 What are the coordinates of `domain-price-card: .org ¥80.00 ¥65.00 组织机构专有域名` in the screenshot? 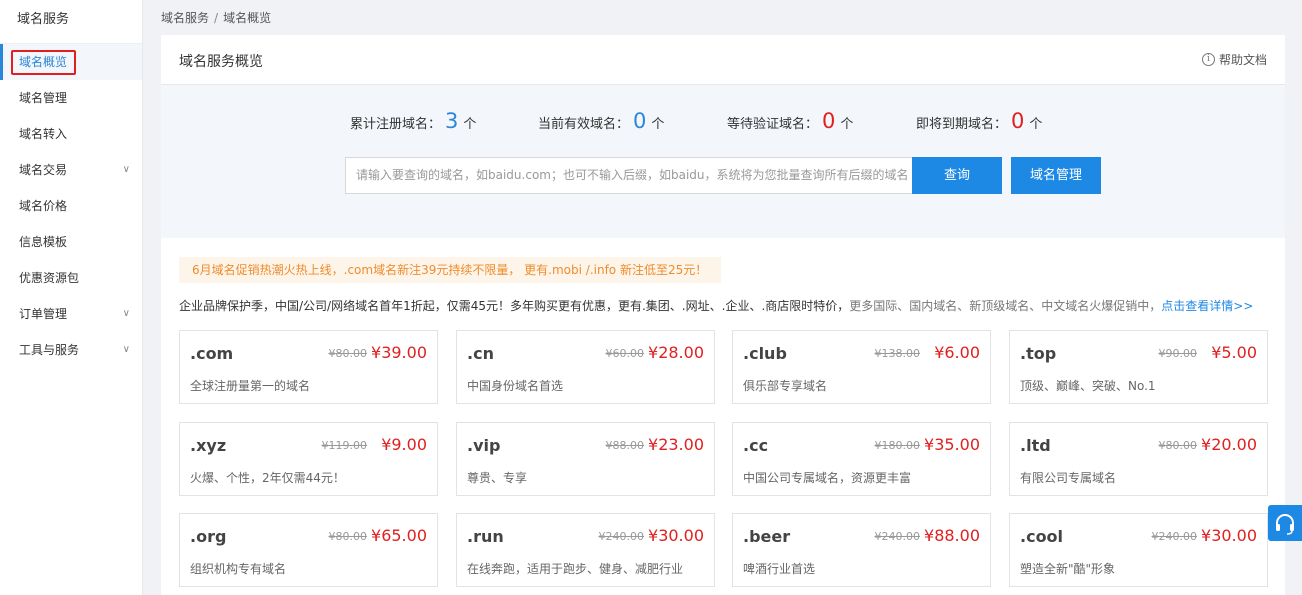 It's located at (308, 550).